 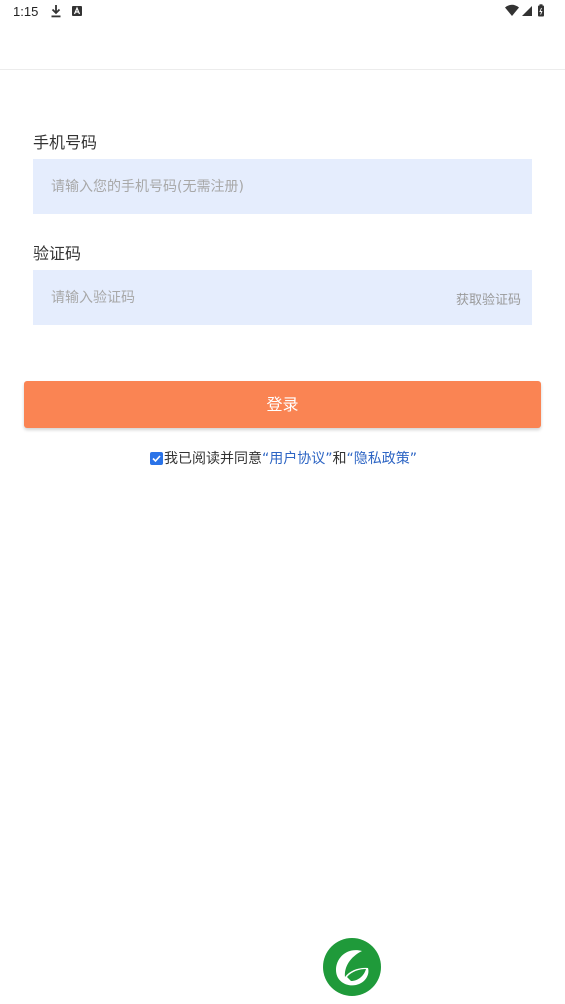 What do you see at coordinates (282, 404) in the screenshot?
I see `login-button: 登录` at bounding box center [282, 404].